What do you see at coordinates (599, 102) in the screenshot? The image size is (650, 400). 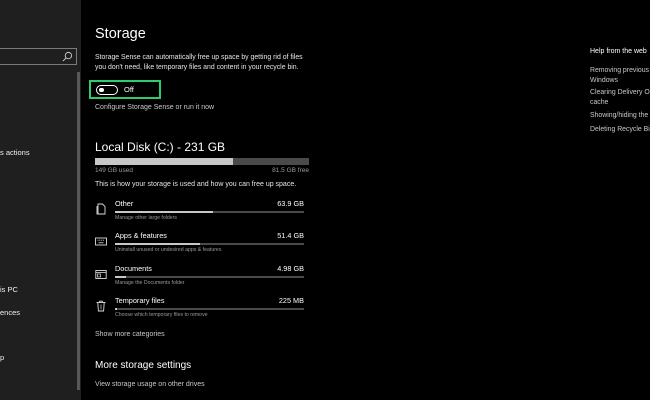 I see `help-link-line: cache` at bounding box center [599, 102].